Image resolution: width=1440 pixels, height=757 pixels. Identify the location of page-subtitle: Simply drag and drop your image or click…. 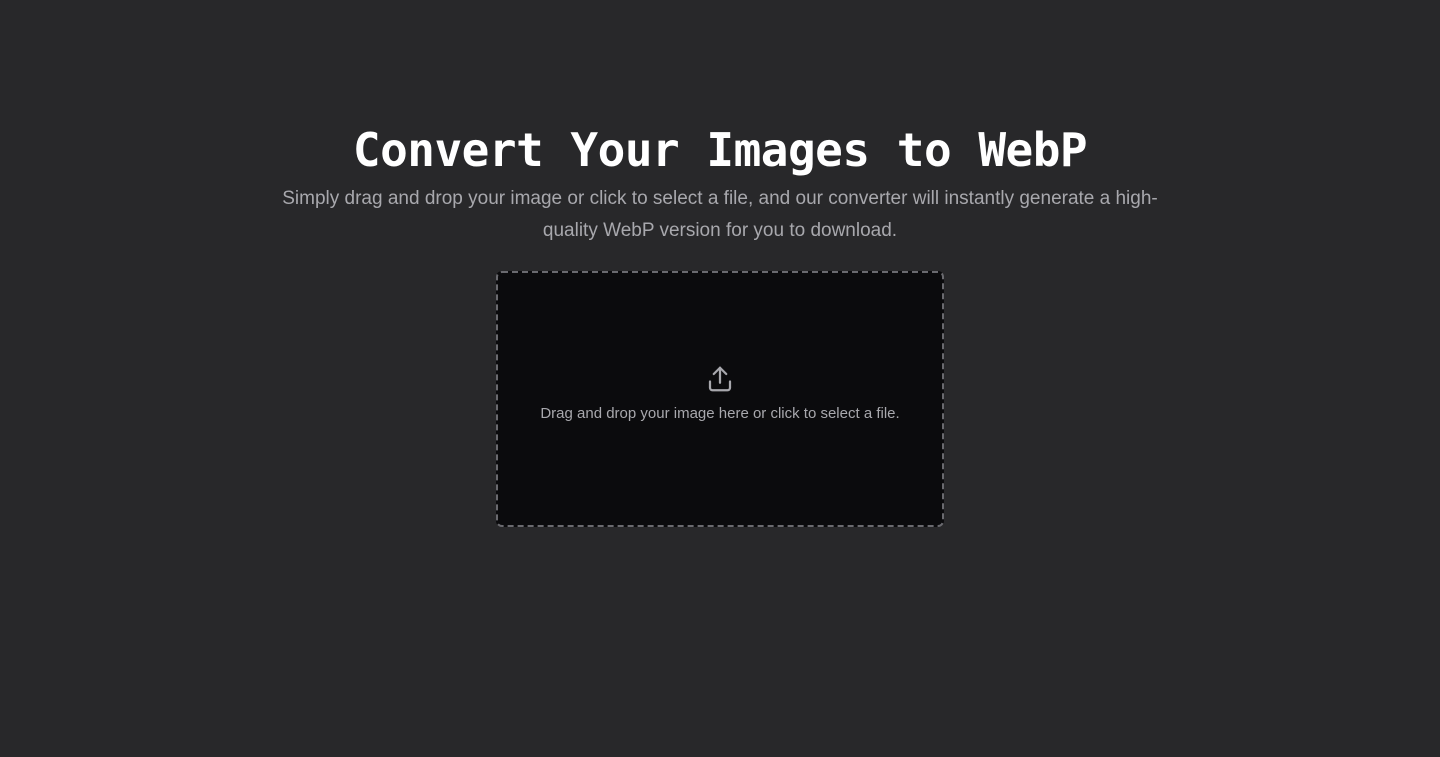
(720, 214).